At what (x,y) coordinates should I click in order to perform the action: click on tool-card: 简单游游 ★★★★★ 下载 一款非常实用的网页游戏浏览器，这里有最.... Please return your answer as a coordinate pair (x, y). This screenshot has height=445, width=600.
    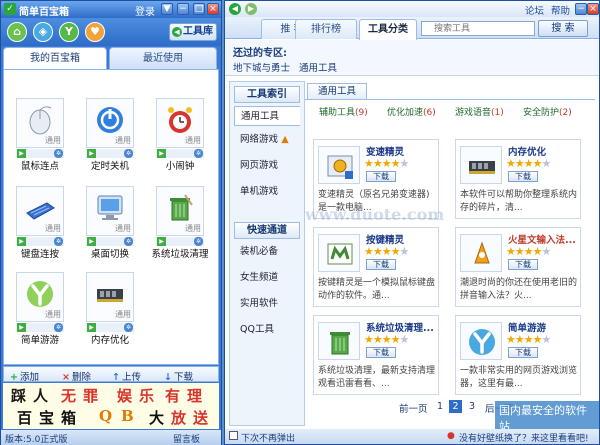
    Looking at the image, I should click on (518, 355).